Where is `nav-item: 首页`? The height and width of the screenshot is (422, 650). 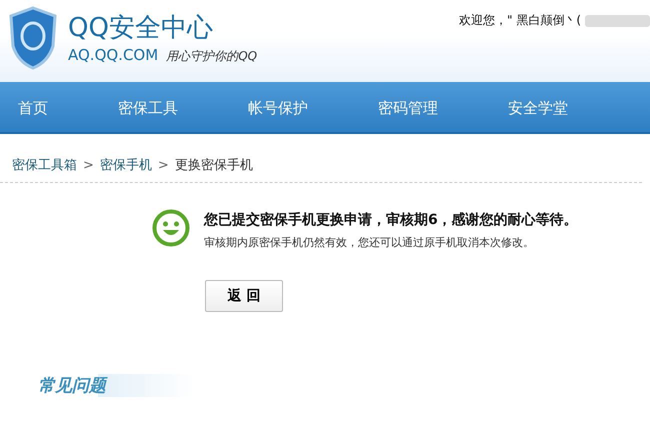 nav-item: 首页 is located at coordinates (50, 107).